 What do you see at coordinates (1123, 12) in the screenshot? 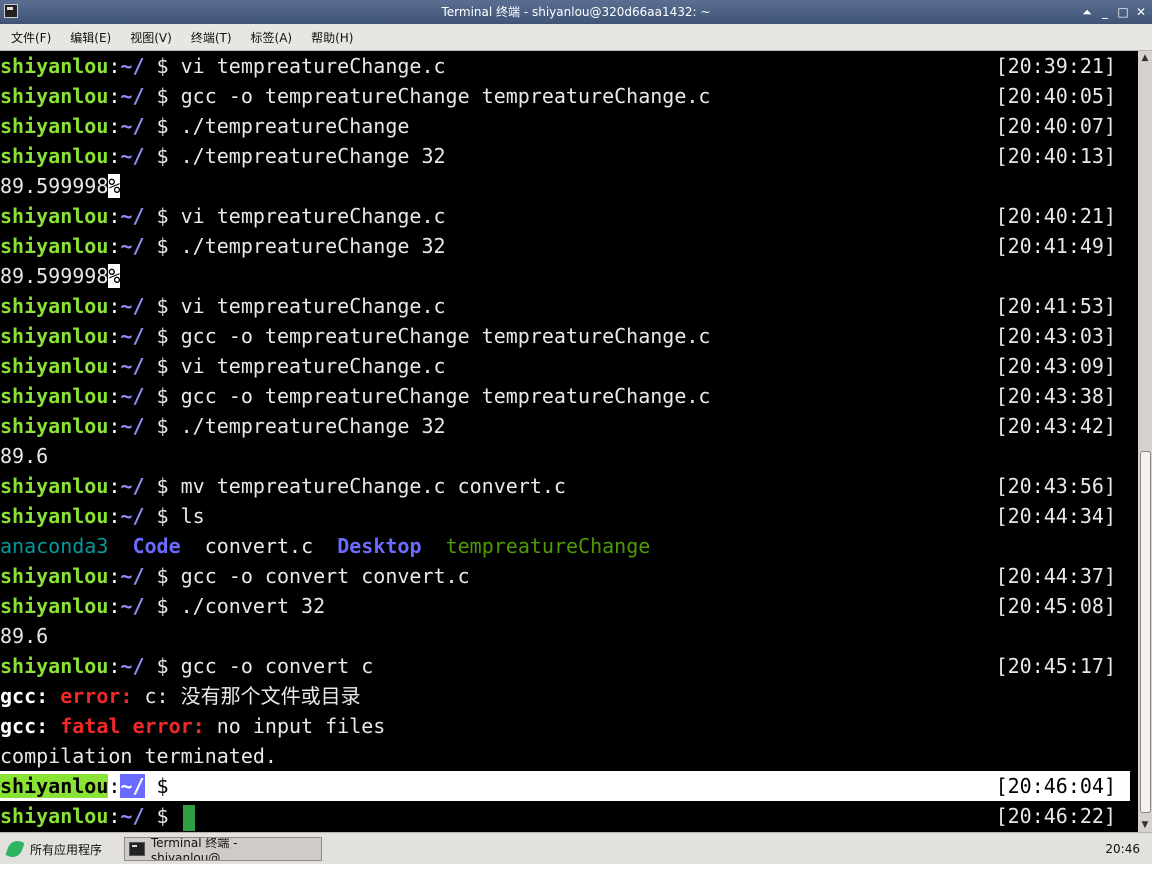
I see `maximize-icon: □` at bounding box center [1123, 12].